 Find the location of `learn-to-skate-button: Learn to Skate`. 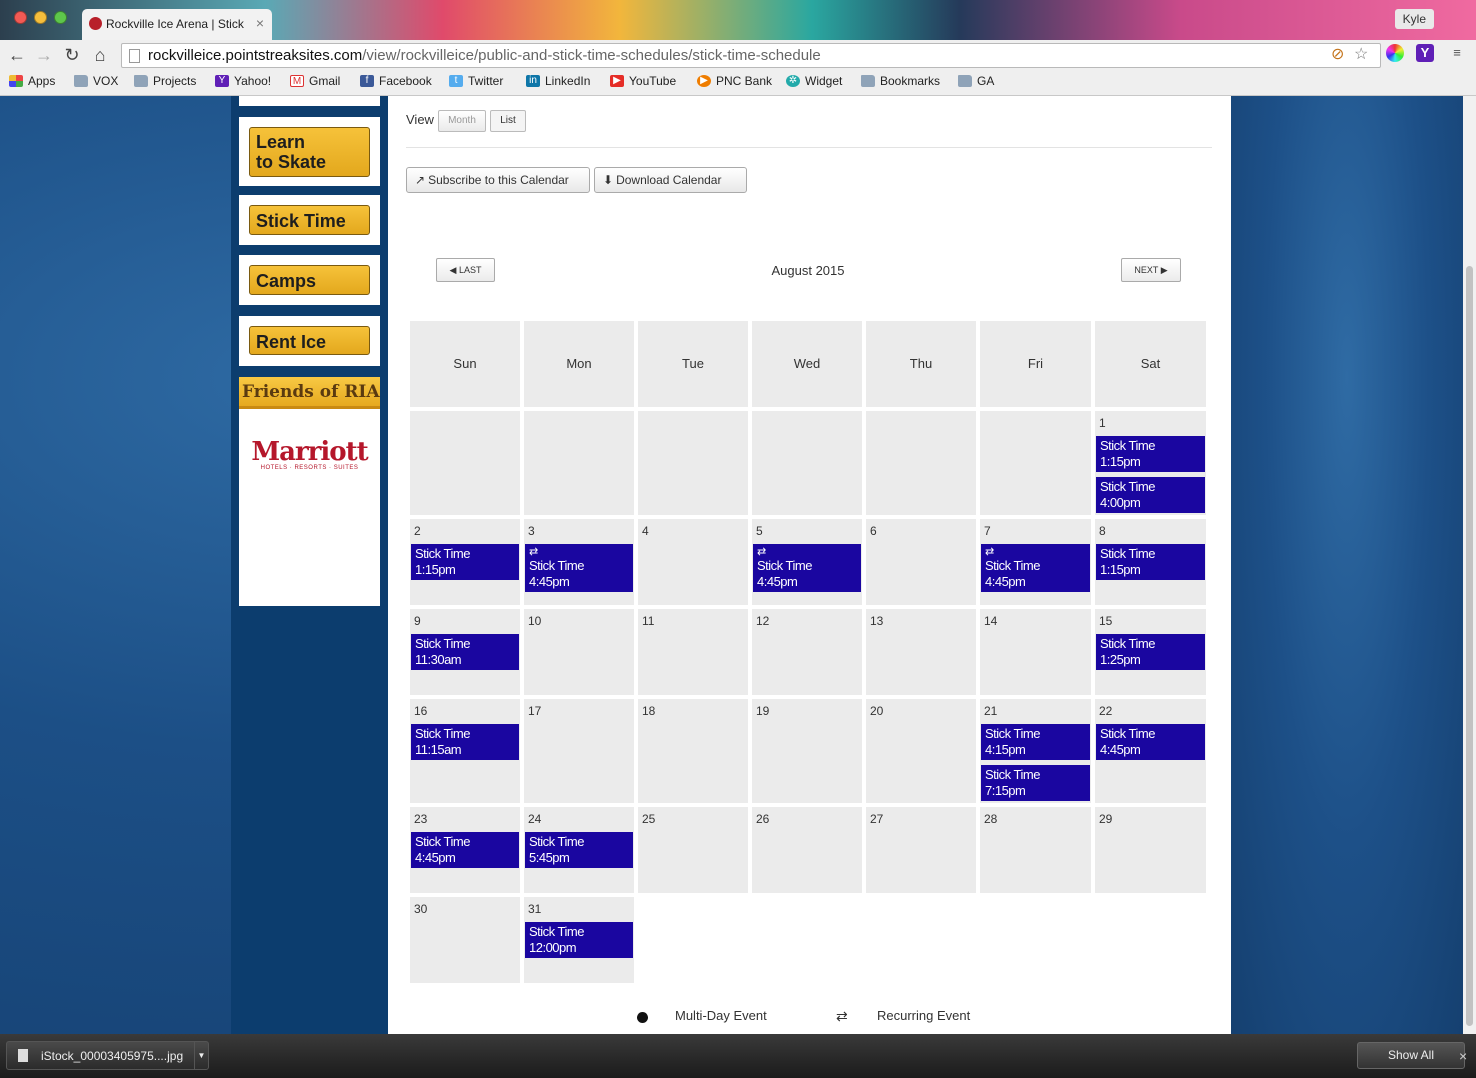

learn-to-skate-button: Learn to Skate is located at coordinates (309, 152).